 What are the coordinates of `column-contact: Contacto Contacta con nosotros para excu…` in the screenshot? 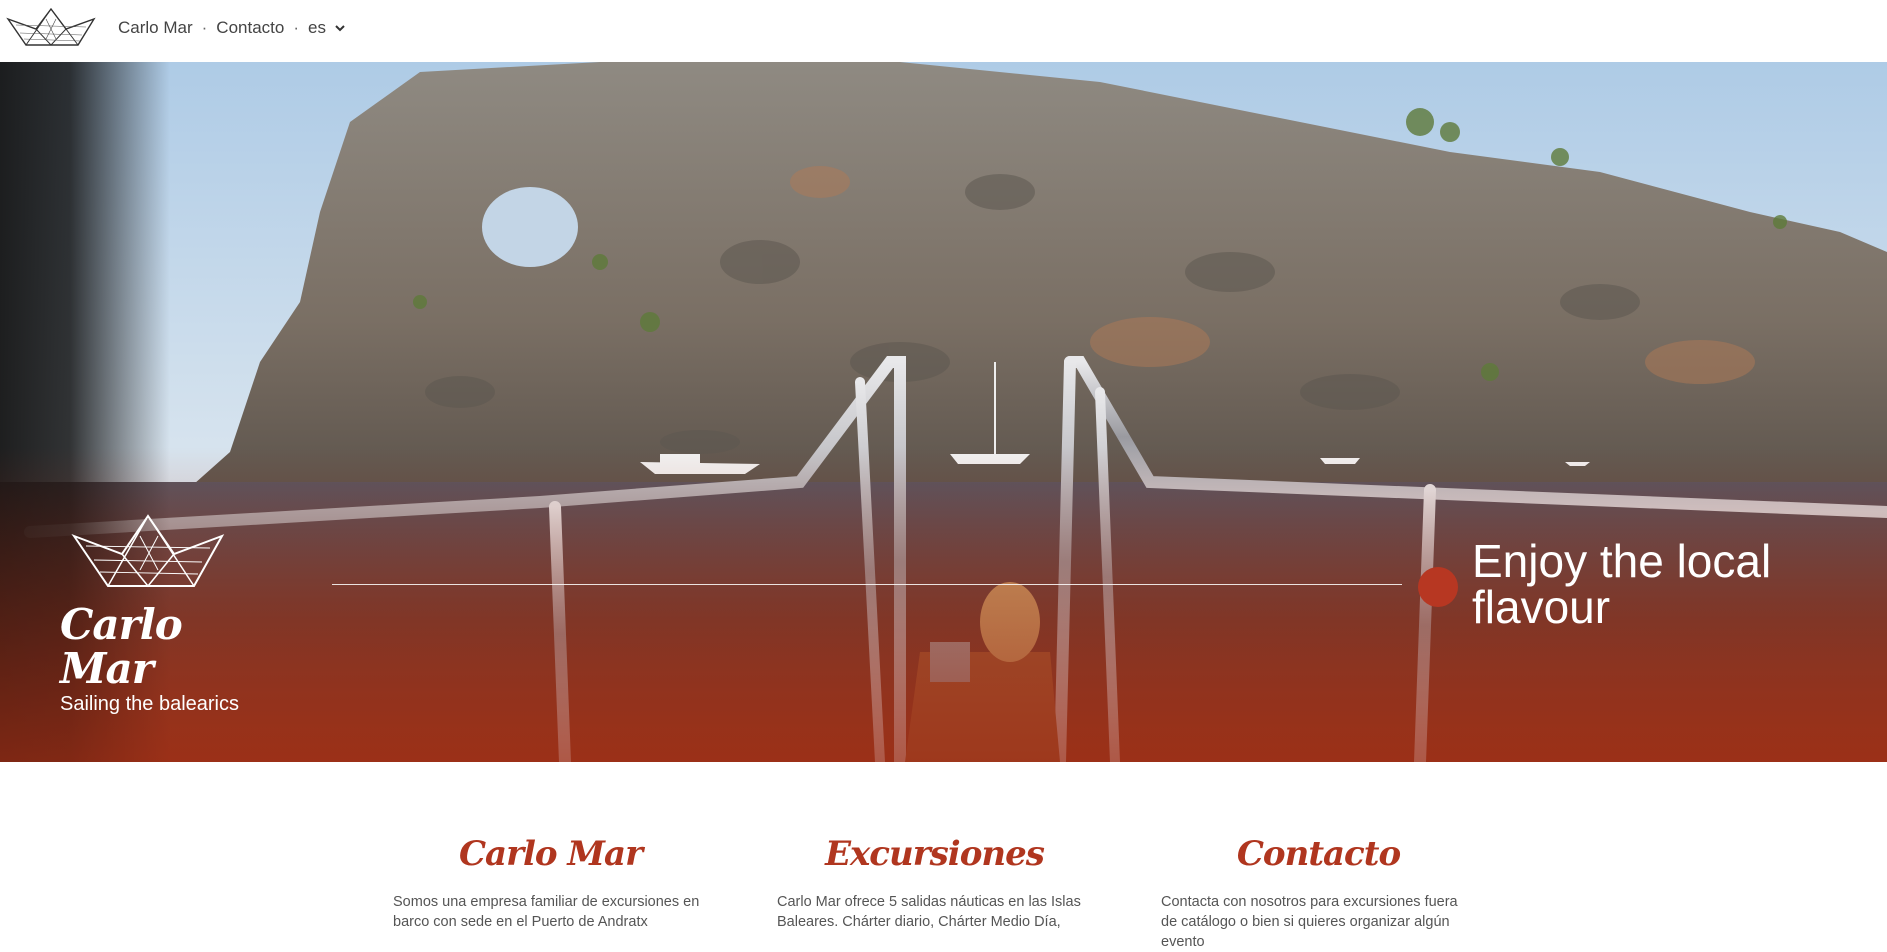 It's located at (1318, 857).